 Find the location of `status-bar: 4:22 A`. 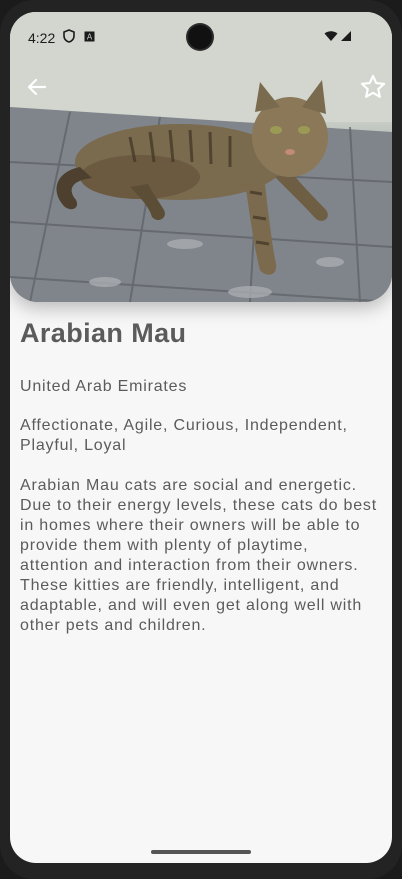

status-bar: 4:22 A is located at coordinates (201, 32).